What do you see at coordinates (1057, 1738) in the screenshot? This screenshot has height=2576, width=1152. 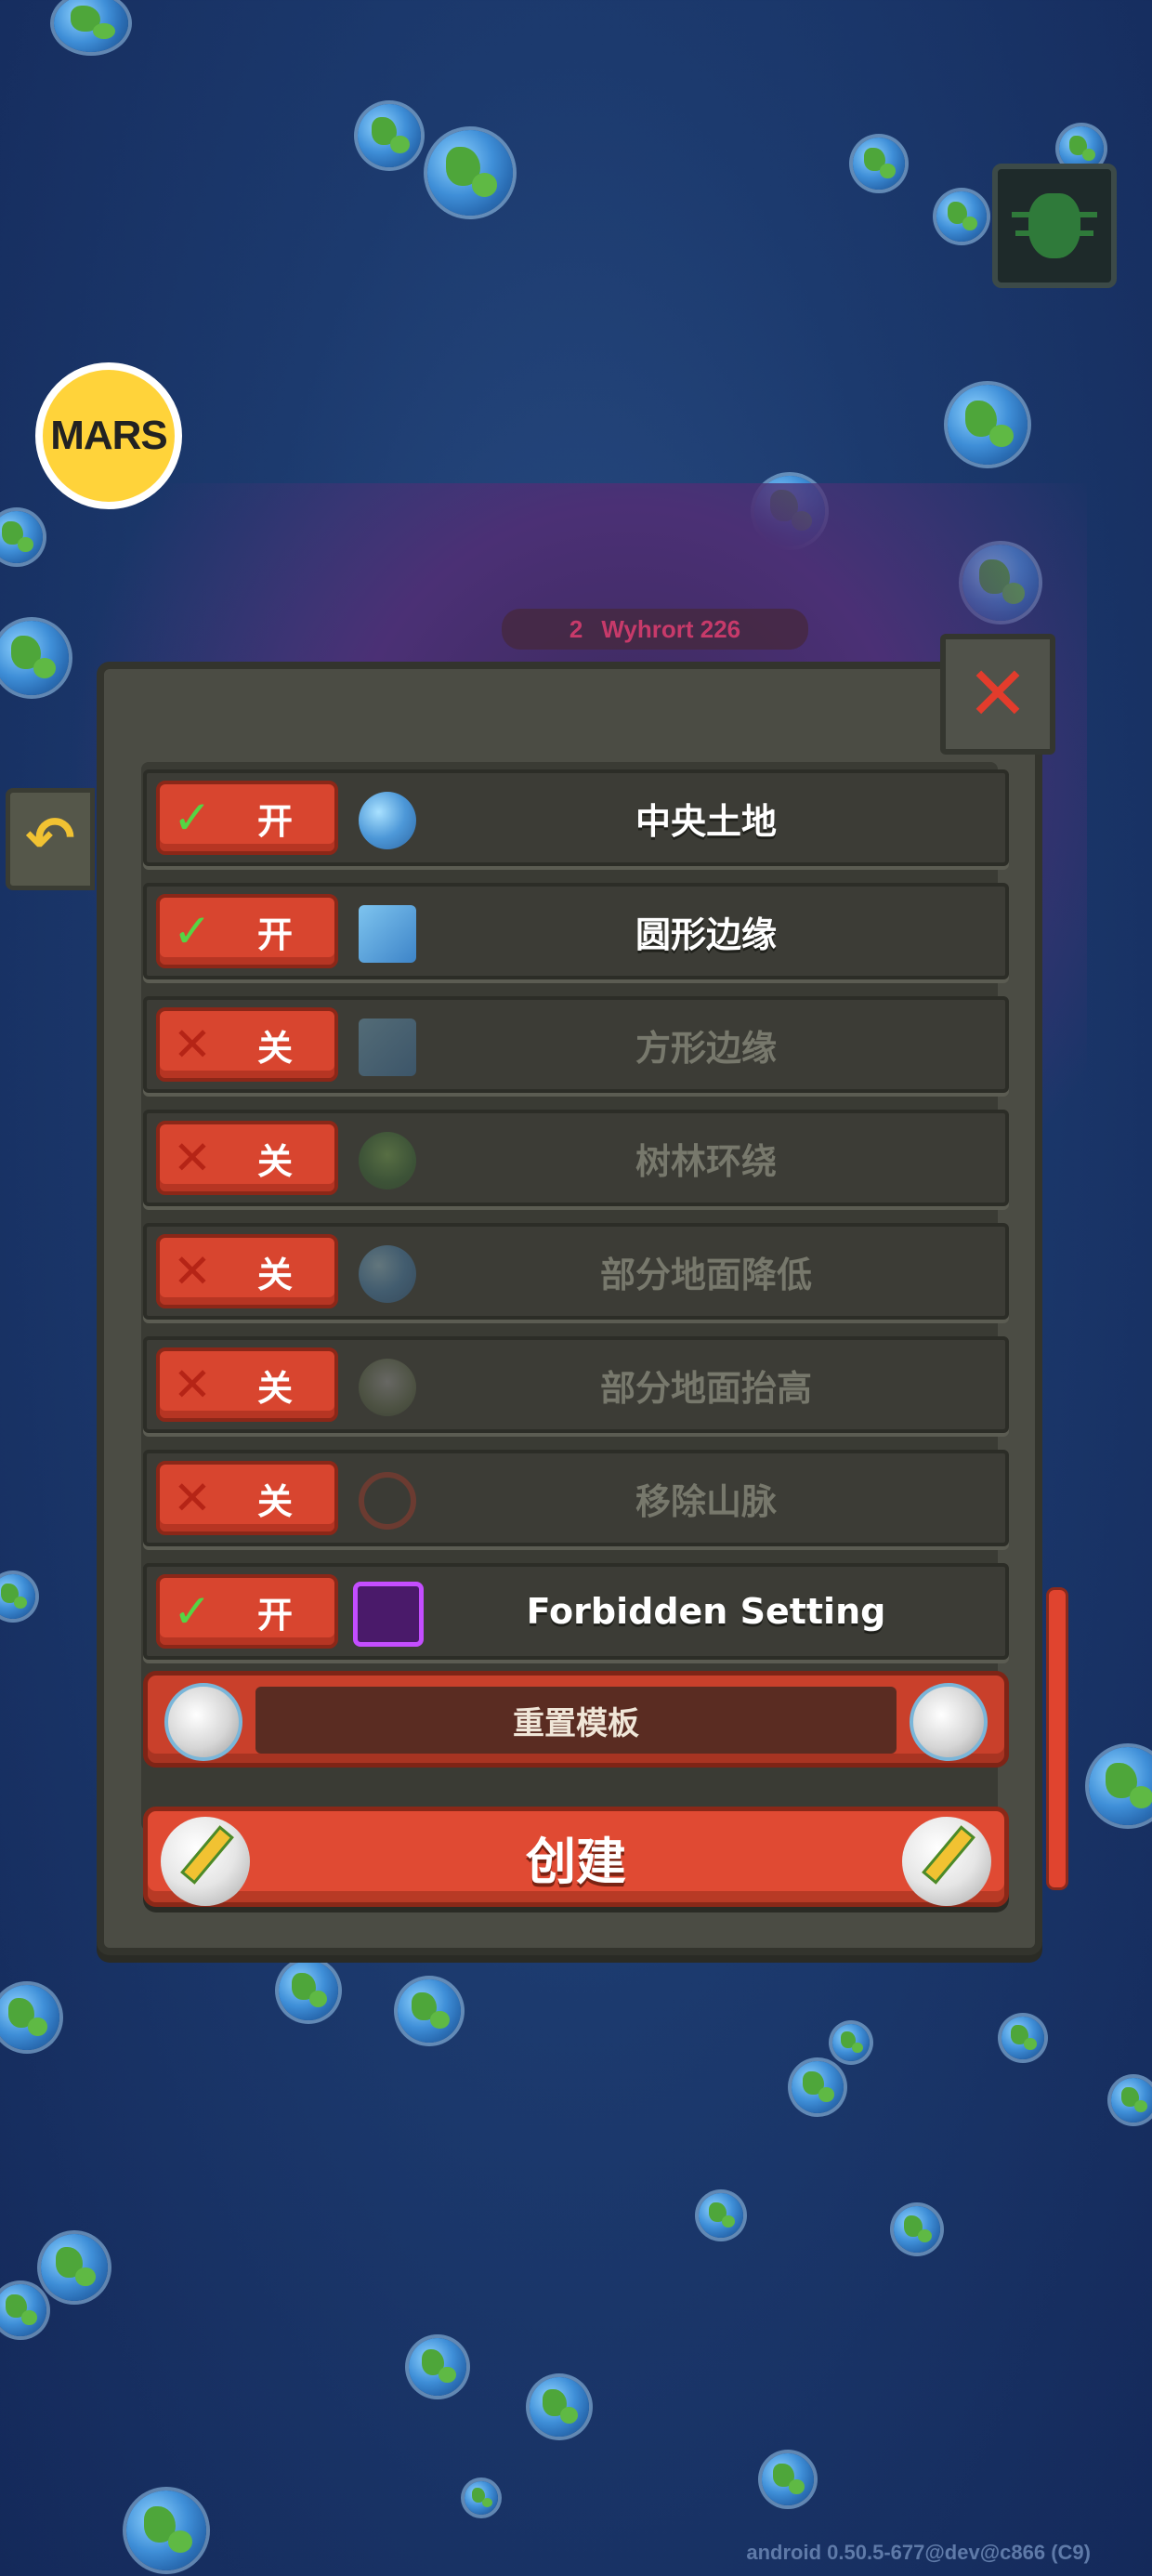 I see `scrollbar` at bounding box center [1057, 1738].